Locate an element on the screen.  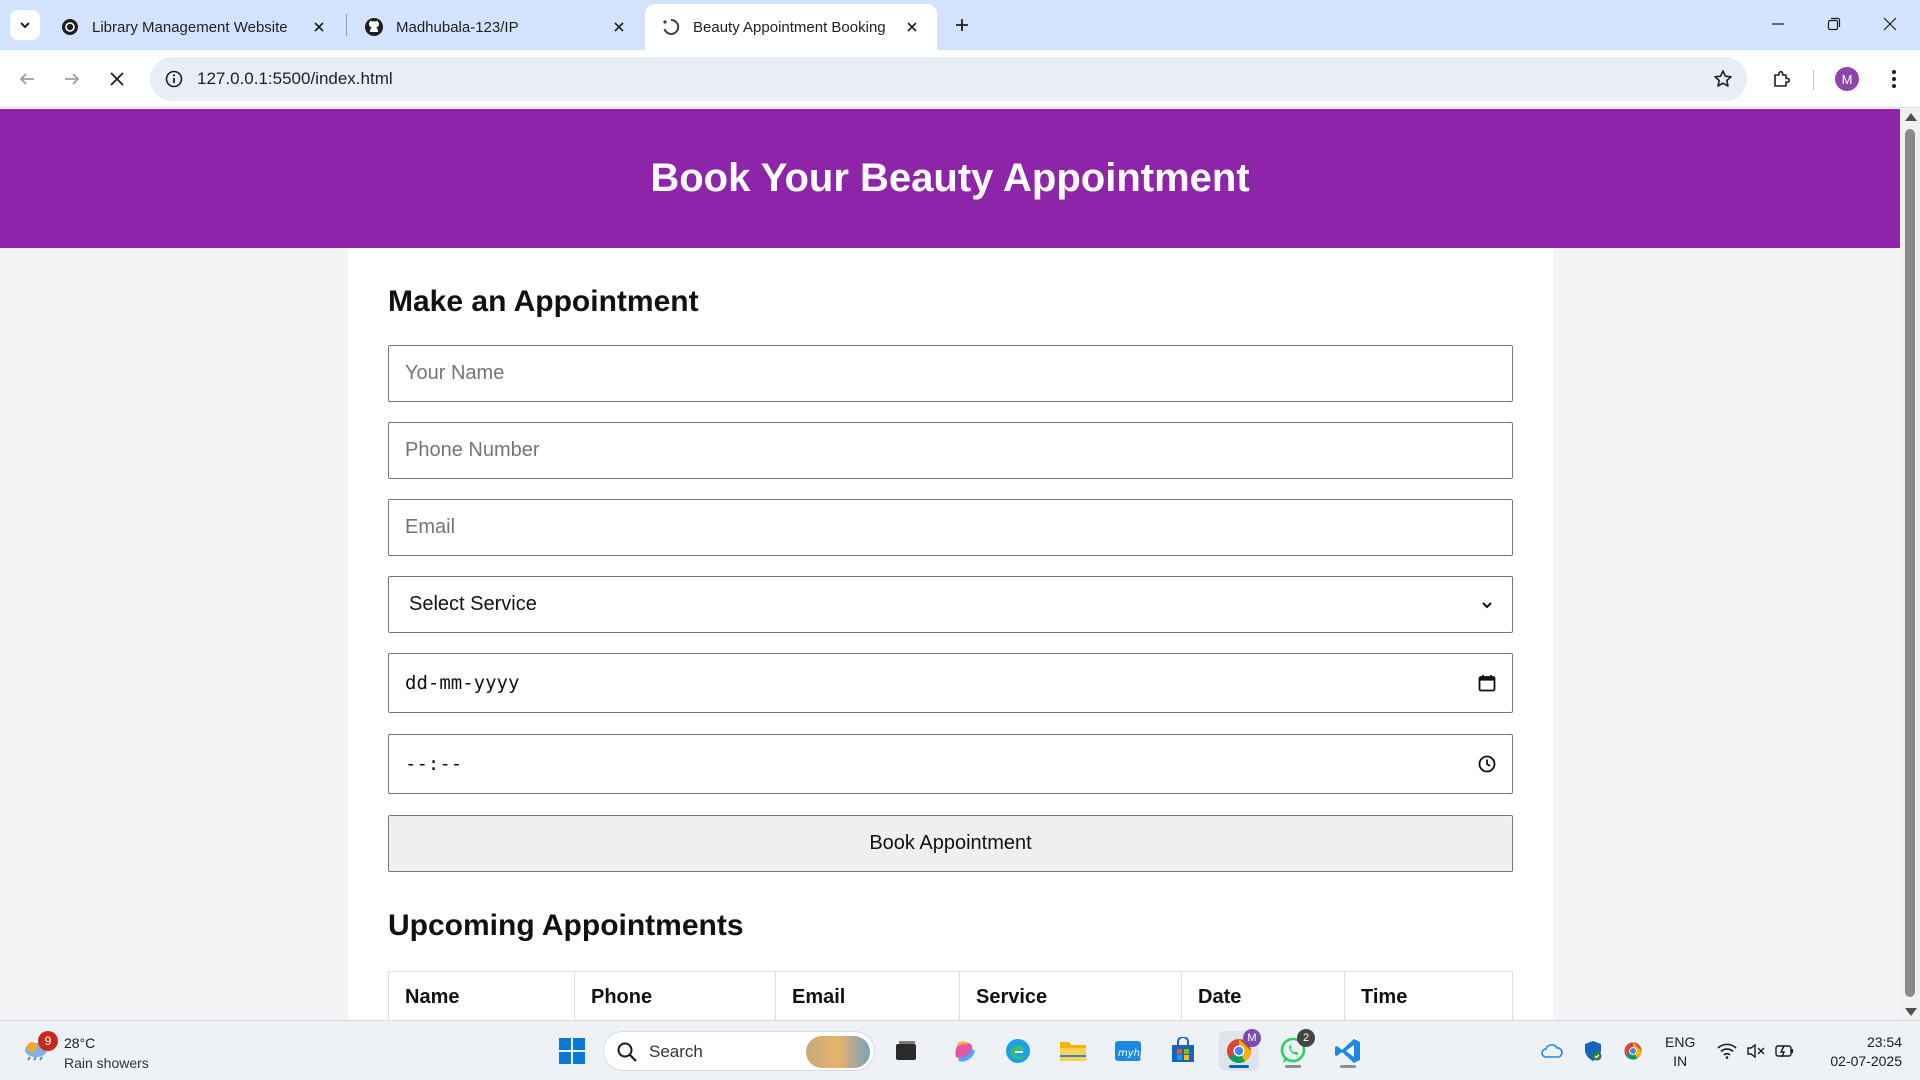
date-placeholder: dd-mm-yyyy is located at coordinates (462, 683).